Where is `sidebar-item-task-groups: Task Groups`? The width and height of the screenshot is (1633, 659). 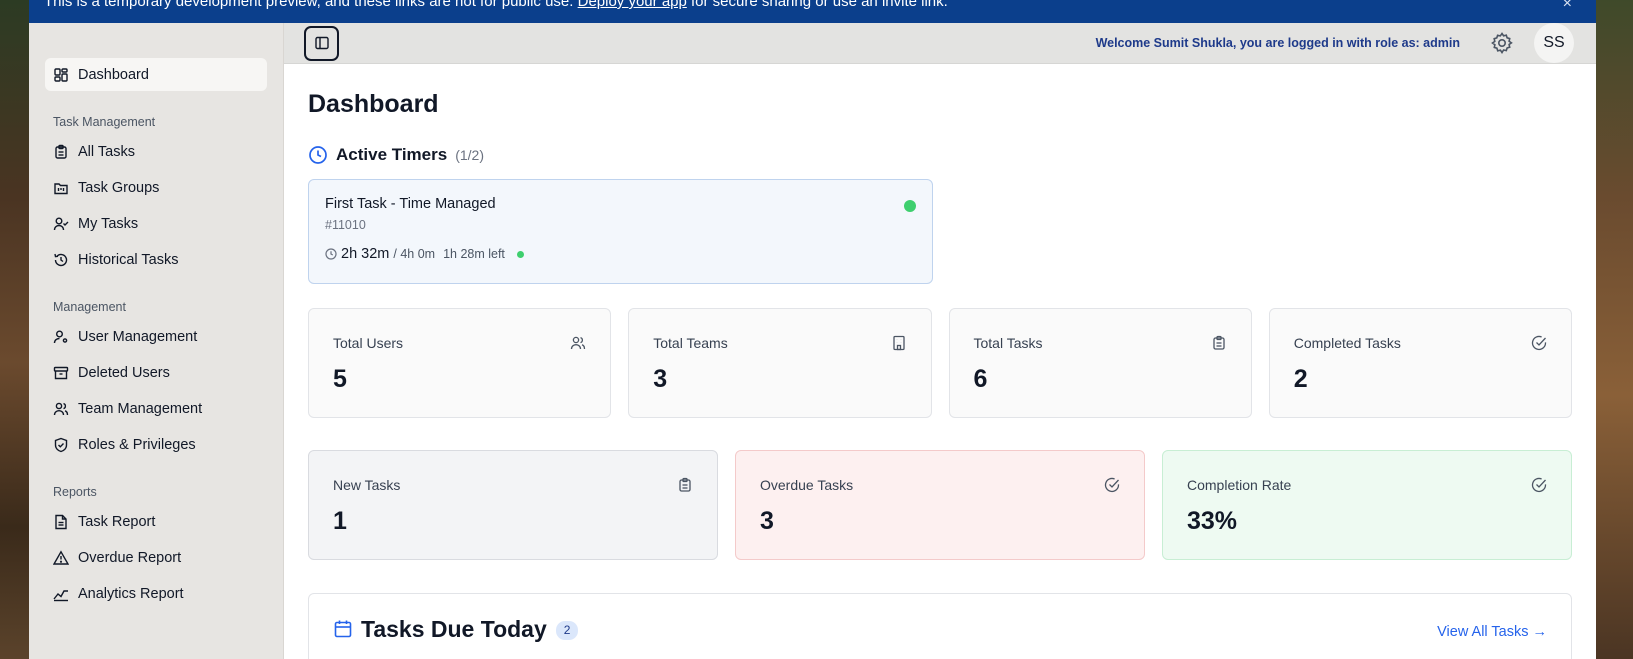
sidebar-item-task-groups: Task Groups is located at coordinates (156, 187).